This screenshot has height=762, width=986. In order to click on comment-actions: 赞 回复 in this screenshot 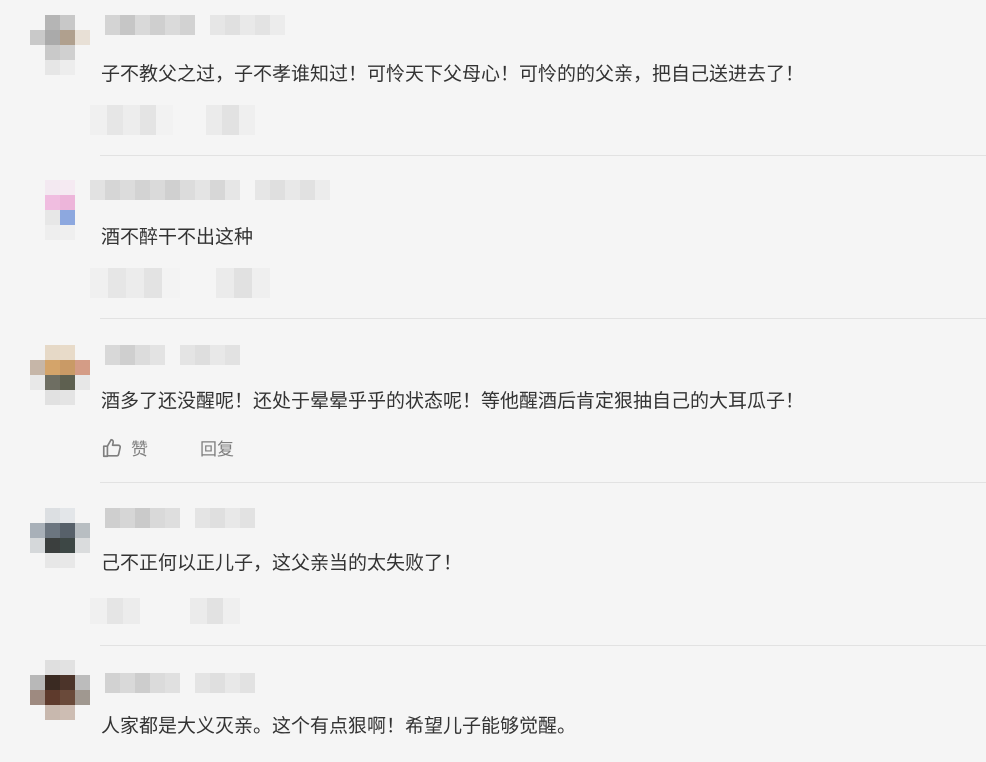, I will do `click(167, 447)`.